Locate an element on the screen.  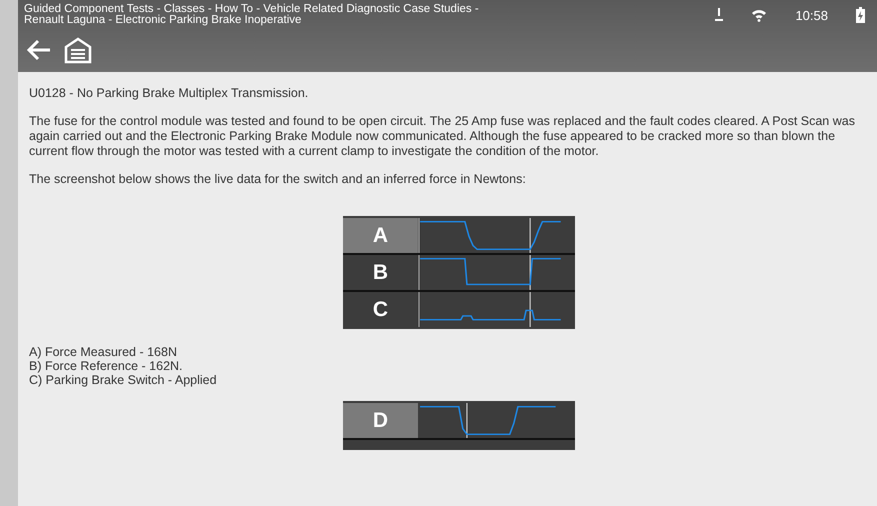
body-paragraph: U0128 - No Parking Brake Multiplex Transmission. is located at coordinates (169, 93).